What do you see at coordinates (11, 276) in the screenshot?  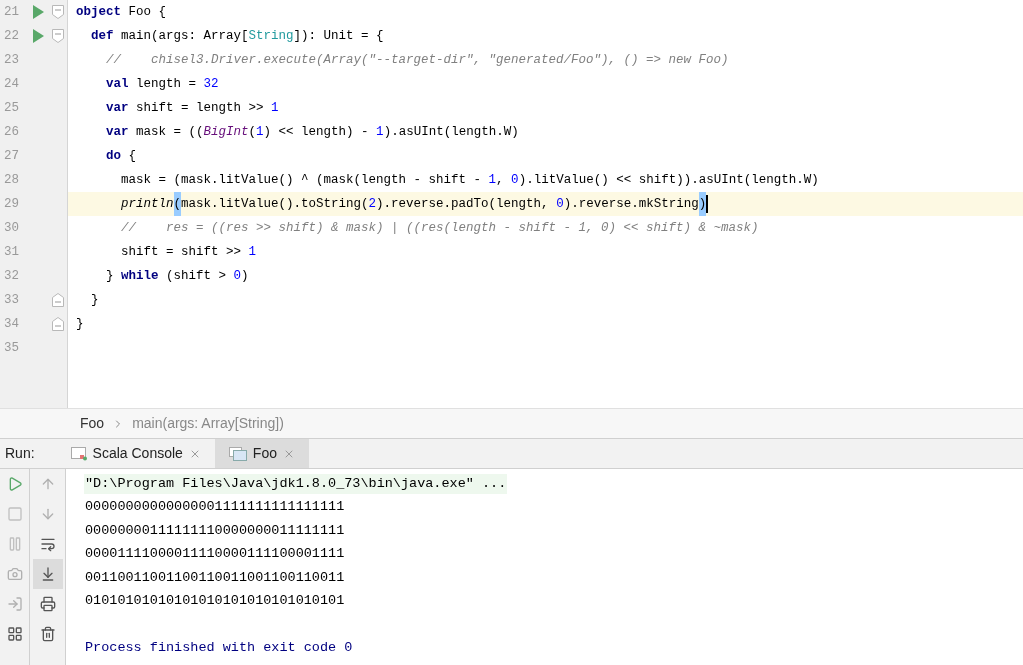 I see `line-number: 32` at bounding box center [11, 276].